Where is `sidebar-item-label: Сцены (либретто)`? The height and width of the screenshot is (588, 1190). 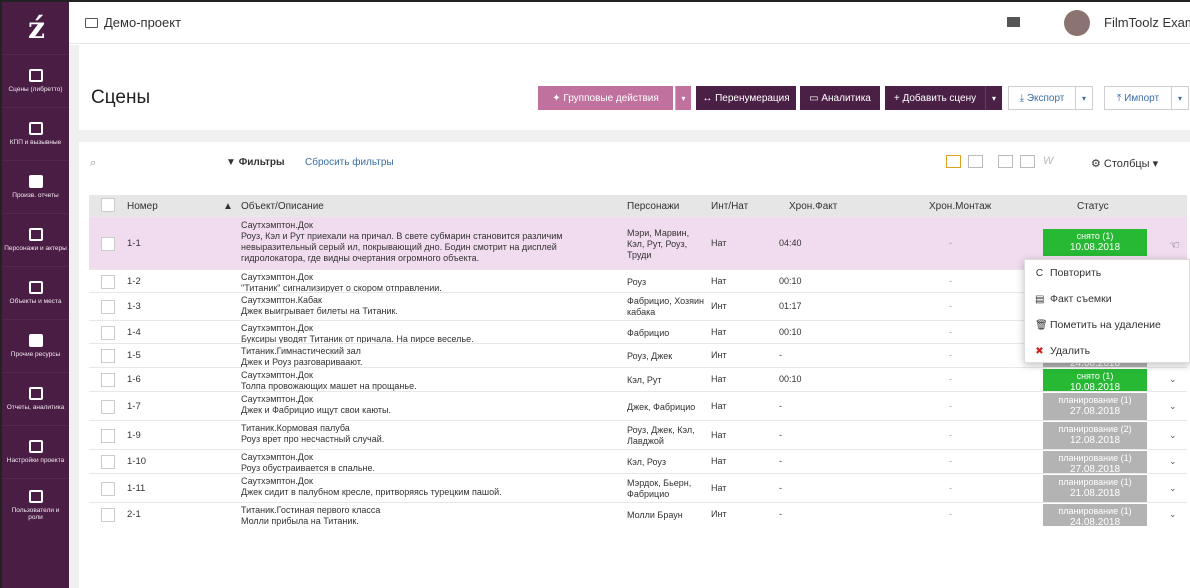 sidebar-item-label: Сцены (либретто) is located at coordinates (35, 89).